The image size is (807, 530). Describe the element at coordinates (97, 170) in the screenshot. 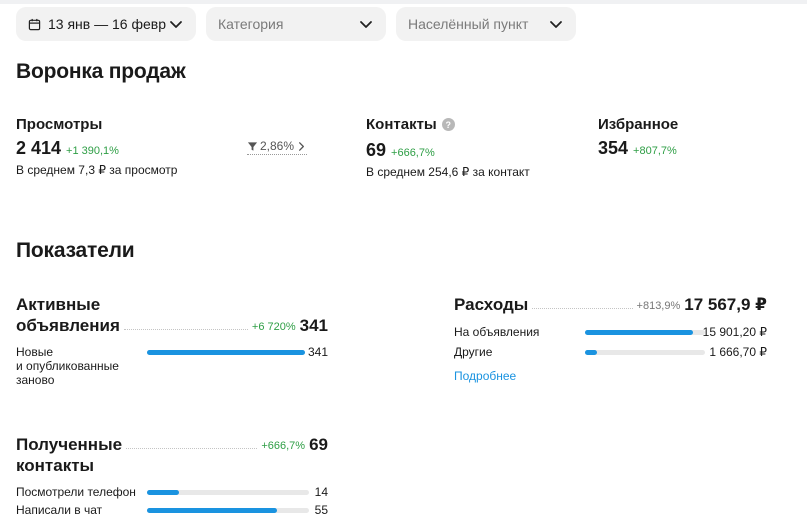

I see `views-average: В среднем 7,3 ₽ за просмотр` at that location.